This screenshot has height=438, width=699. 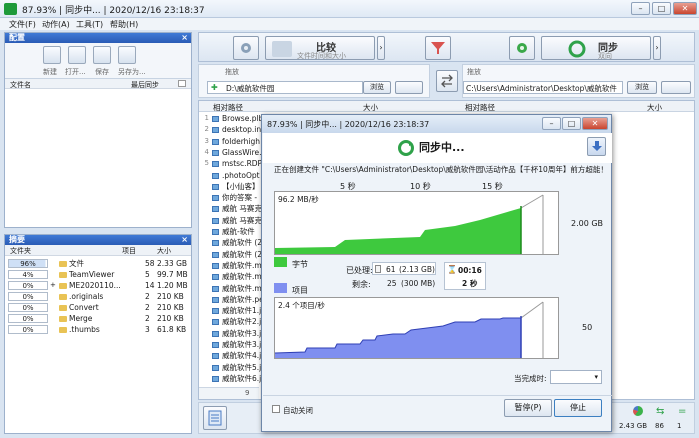 What do you see at coordinates (63, 275) in the screenshot?
I see `folder-icon` at bounding box center [63, 275].